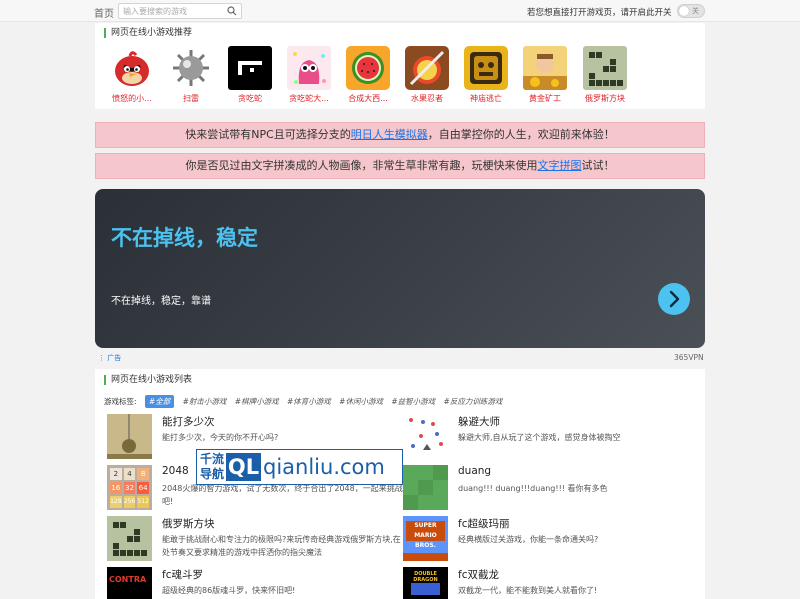  Describe the element at coordinates (425, 589) in the screenshot. I see `dragon-art` at that location.